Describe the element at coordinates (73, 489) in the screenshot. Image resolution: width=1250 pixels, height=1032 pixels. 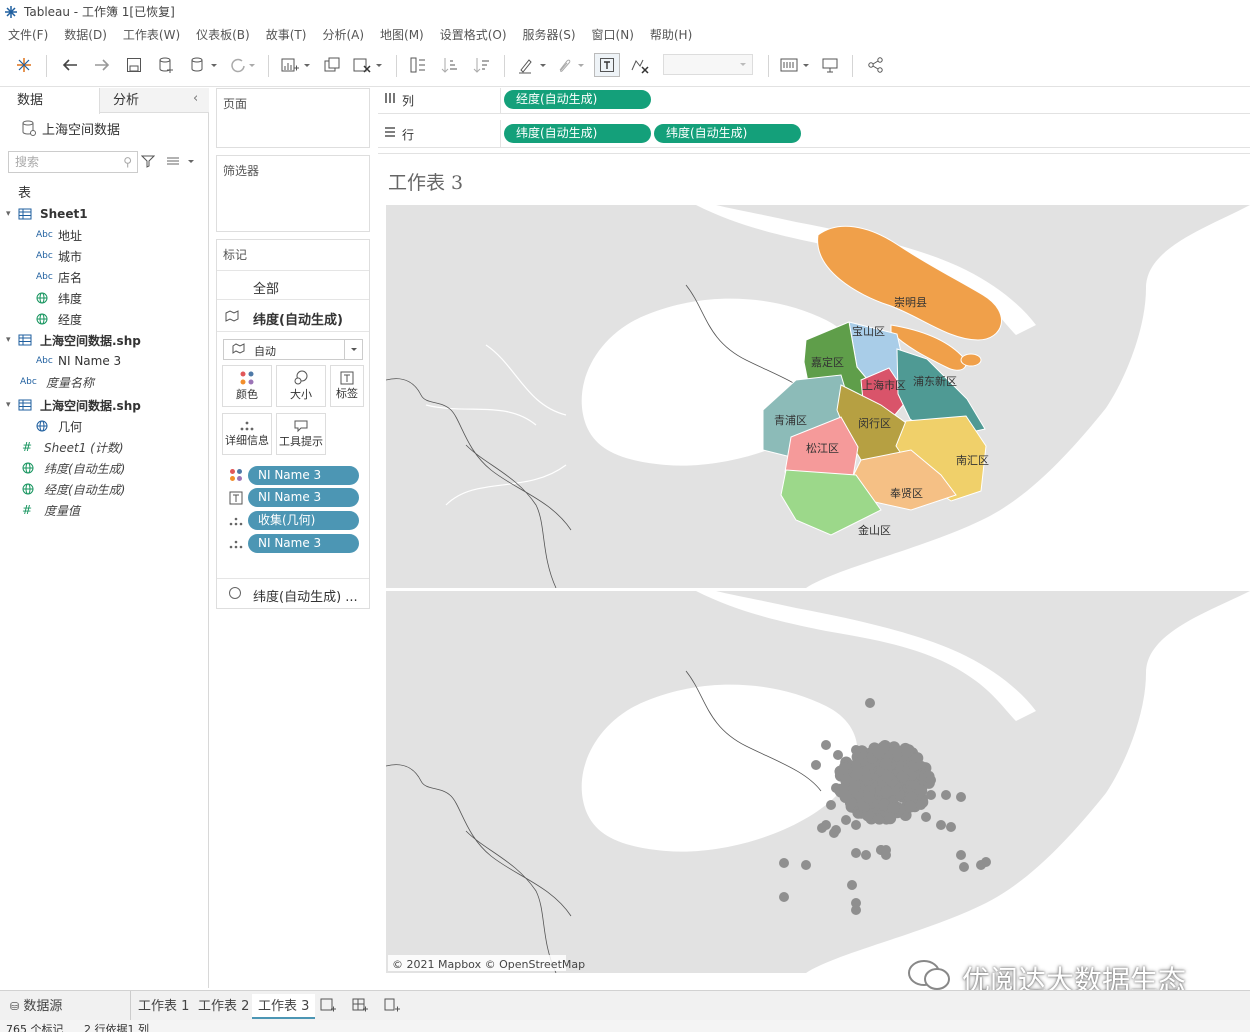
I see `measure-longitude-generated: 经度(自动生成)` at that location.